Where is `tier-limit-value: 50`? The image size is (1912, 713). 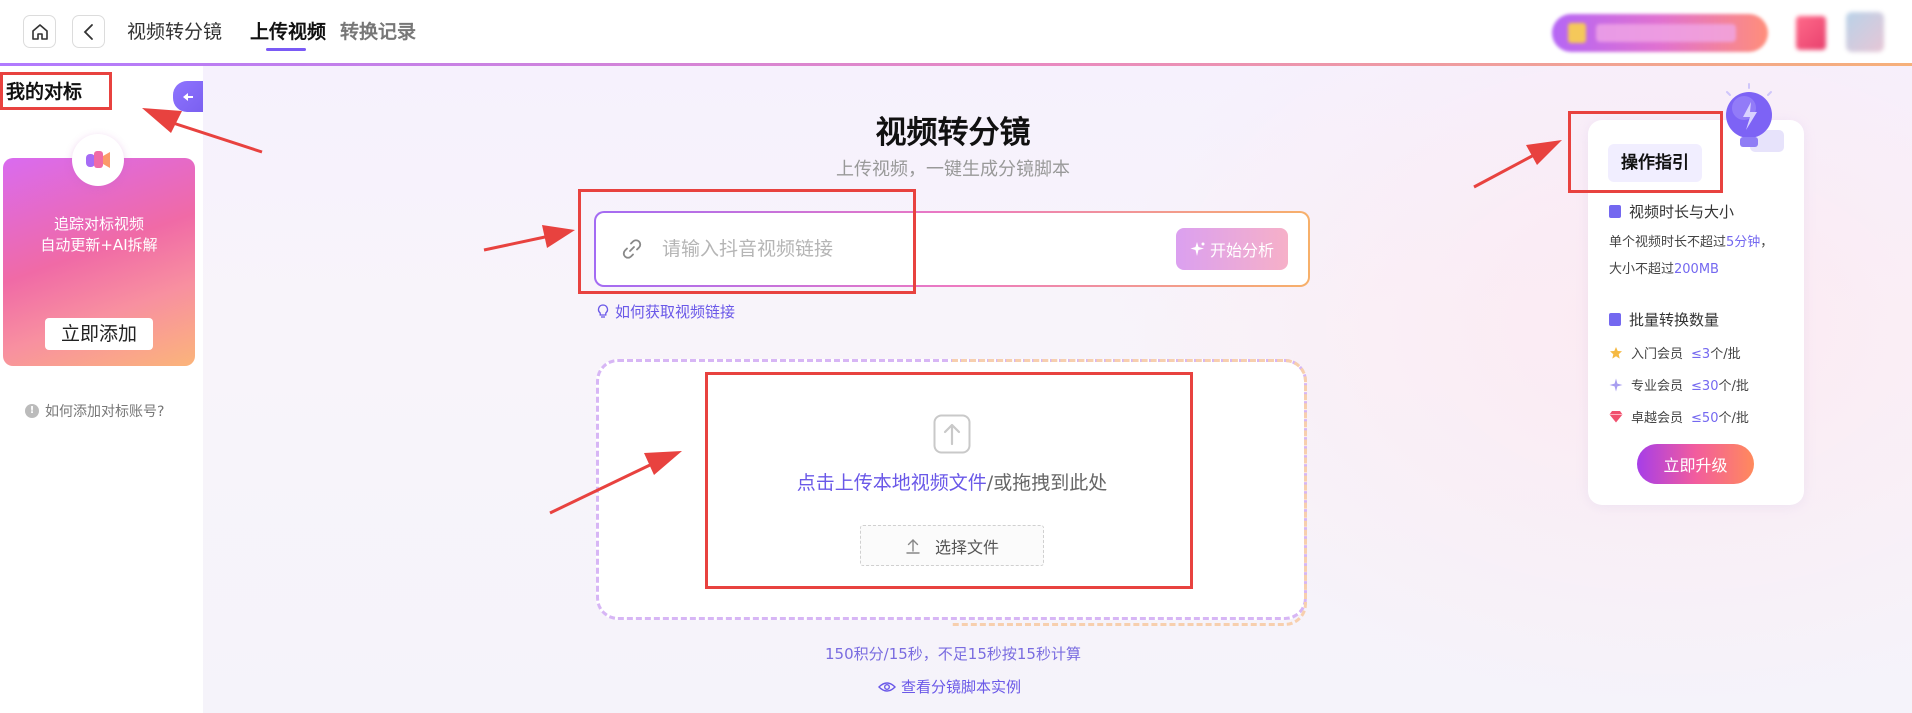
tier-limit-value: 50 is located at coordinates (1710, 418).